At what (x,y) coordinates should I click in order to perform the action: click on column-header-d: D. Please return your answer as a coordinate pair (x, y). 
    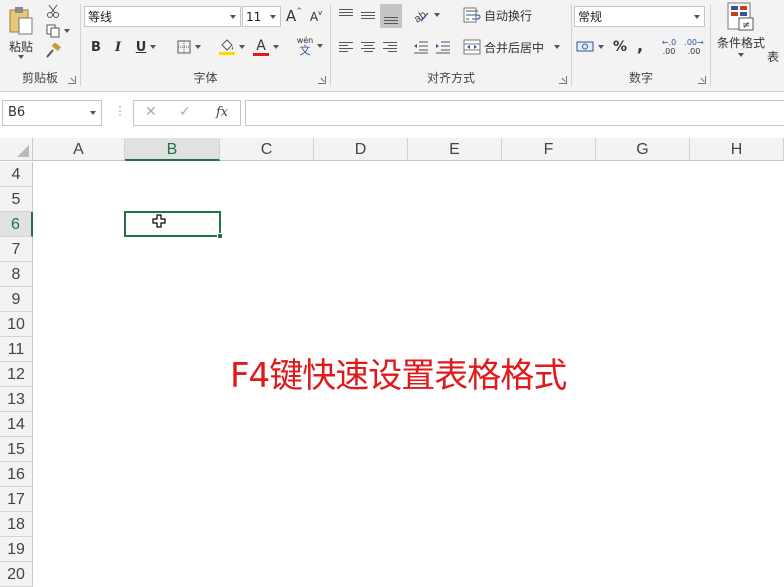
    Looking at the image, I should click on (361, 149).